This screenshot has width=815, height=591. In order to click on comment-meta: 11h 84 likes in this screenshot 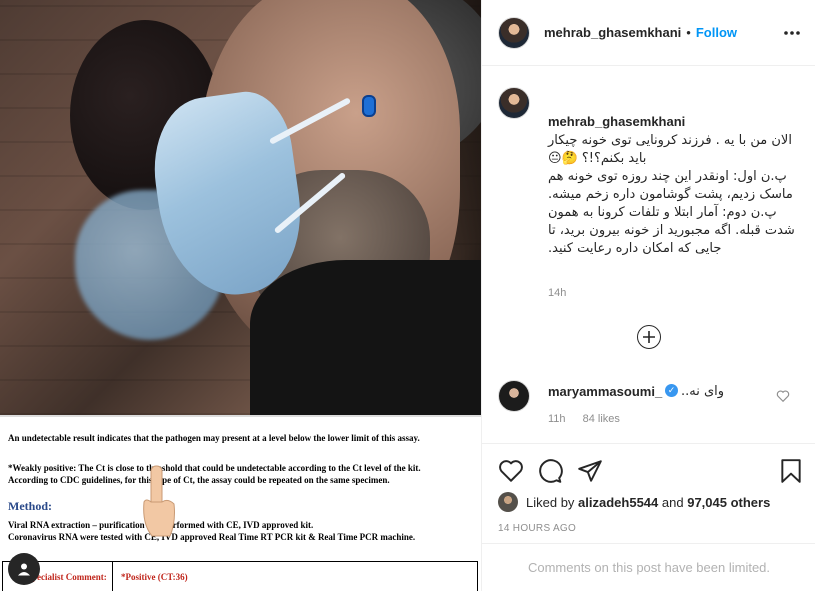, I will do `click(591, 419)`.